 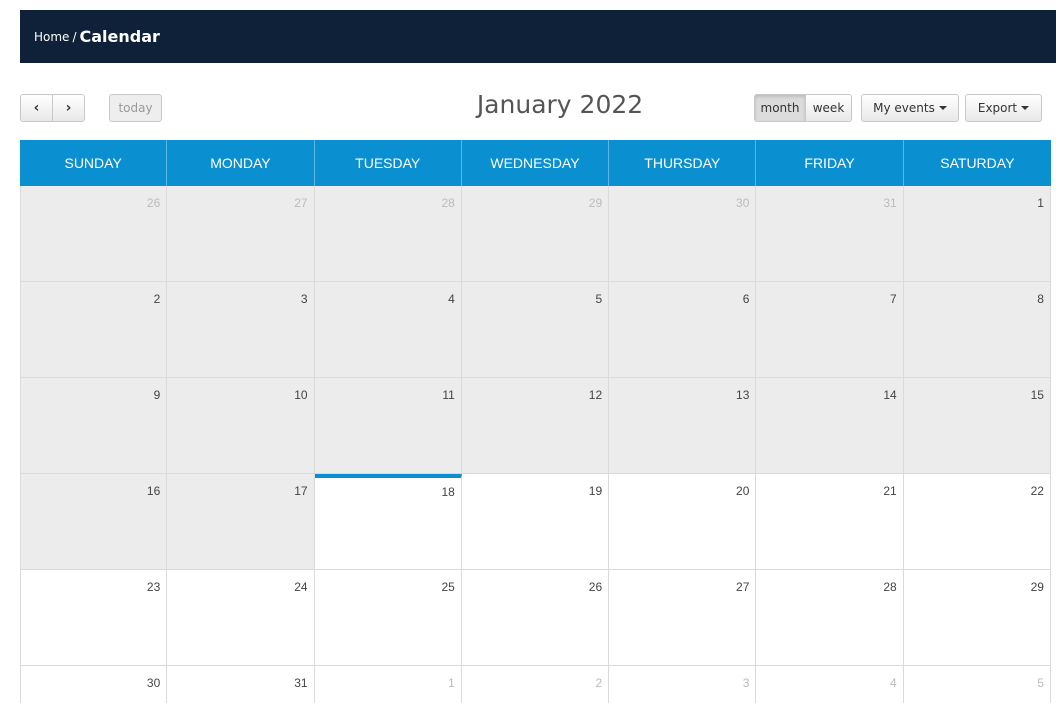 What do you see at coordinates (535, 522) in the screenshot?
I see `day-cell: 19` at bounding box center [535, 522].